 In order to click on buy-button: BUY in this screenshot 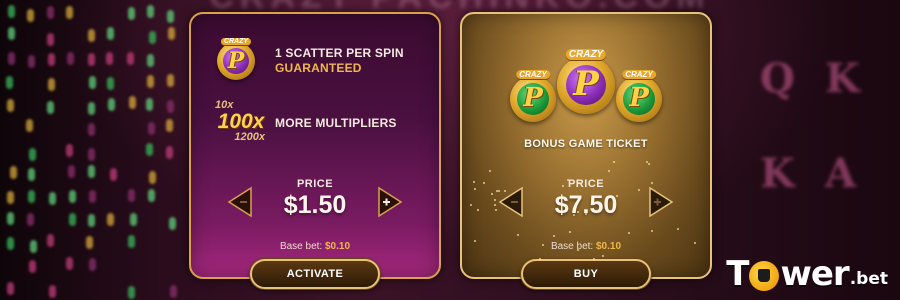, I will do `click(586, 274)`.